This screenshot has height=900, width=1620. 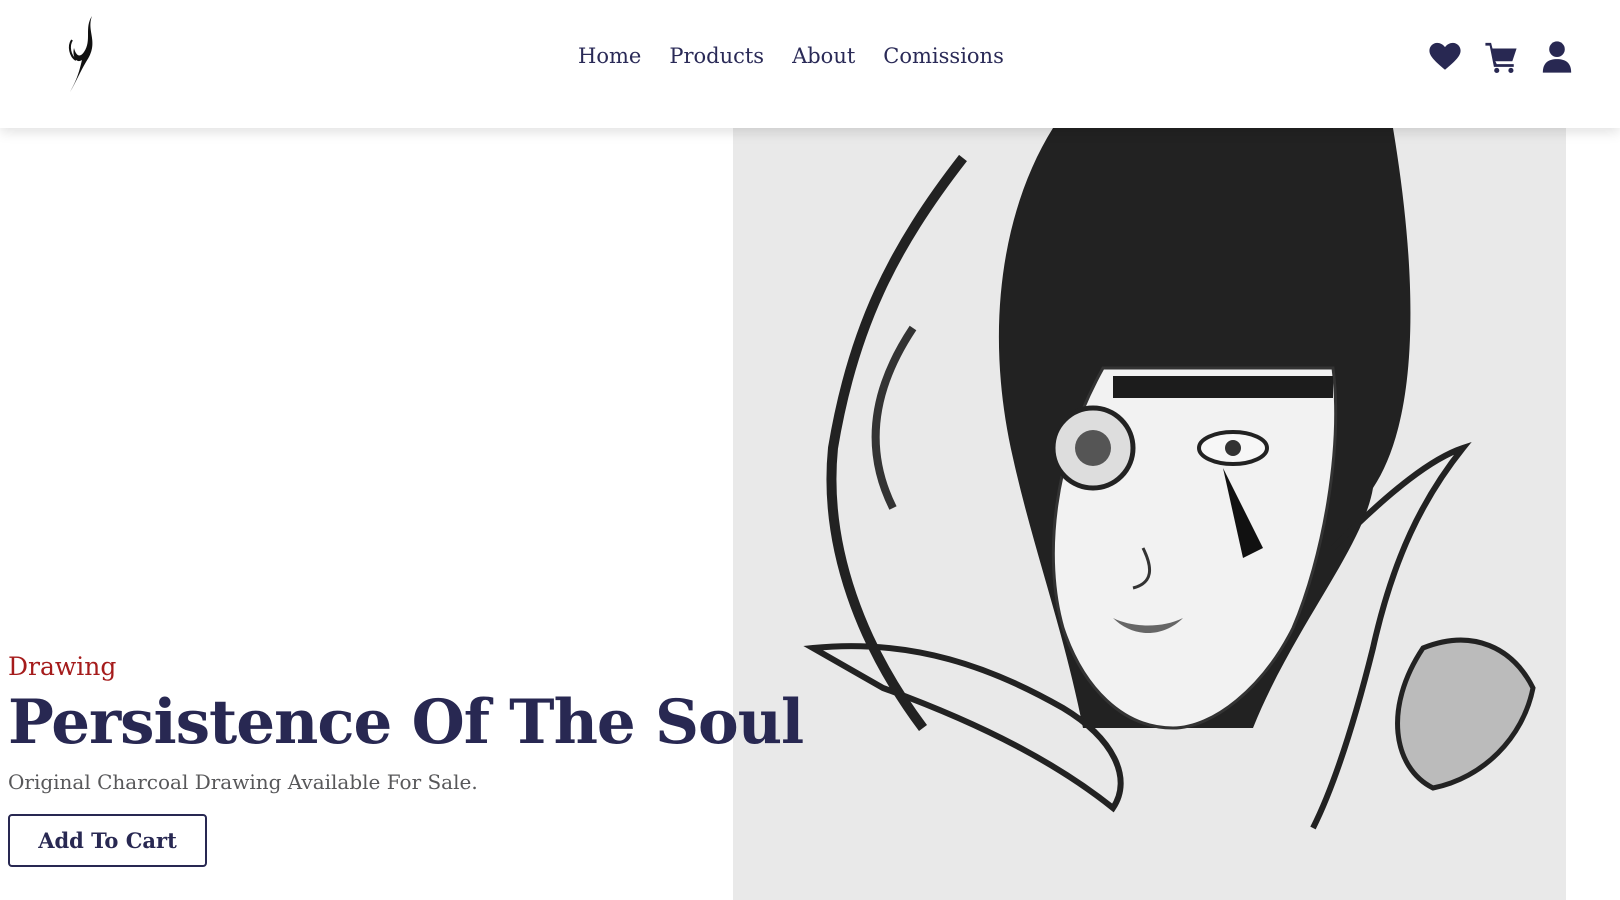 What do you see at coordinates (791, 56) in the screenshot?
I see `main-nav: Home Products About Comissions` at bounding box center [791, 56].